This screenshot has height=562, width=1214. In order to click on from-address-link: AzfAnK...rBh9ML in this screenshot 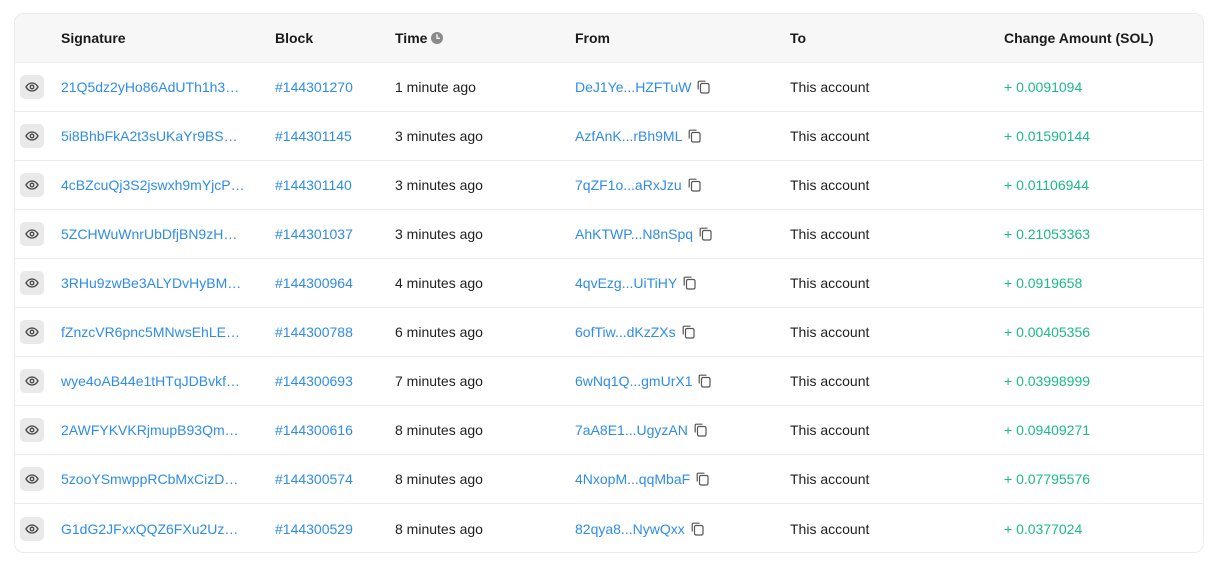, I will do `click(628, 136)`.